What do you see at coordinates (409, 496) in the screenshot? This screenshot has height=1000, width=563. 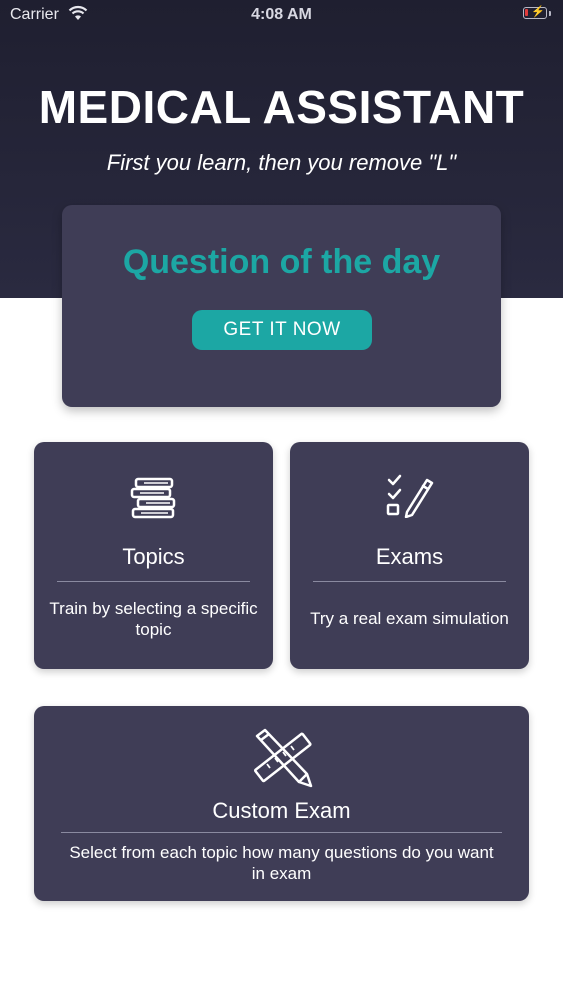 I see `checklist-pencil-icon` at bounding box center [409, 496].